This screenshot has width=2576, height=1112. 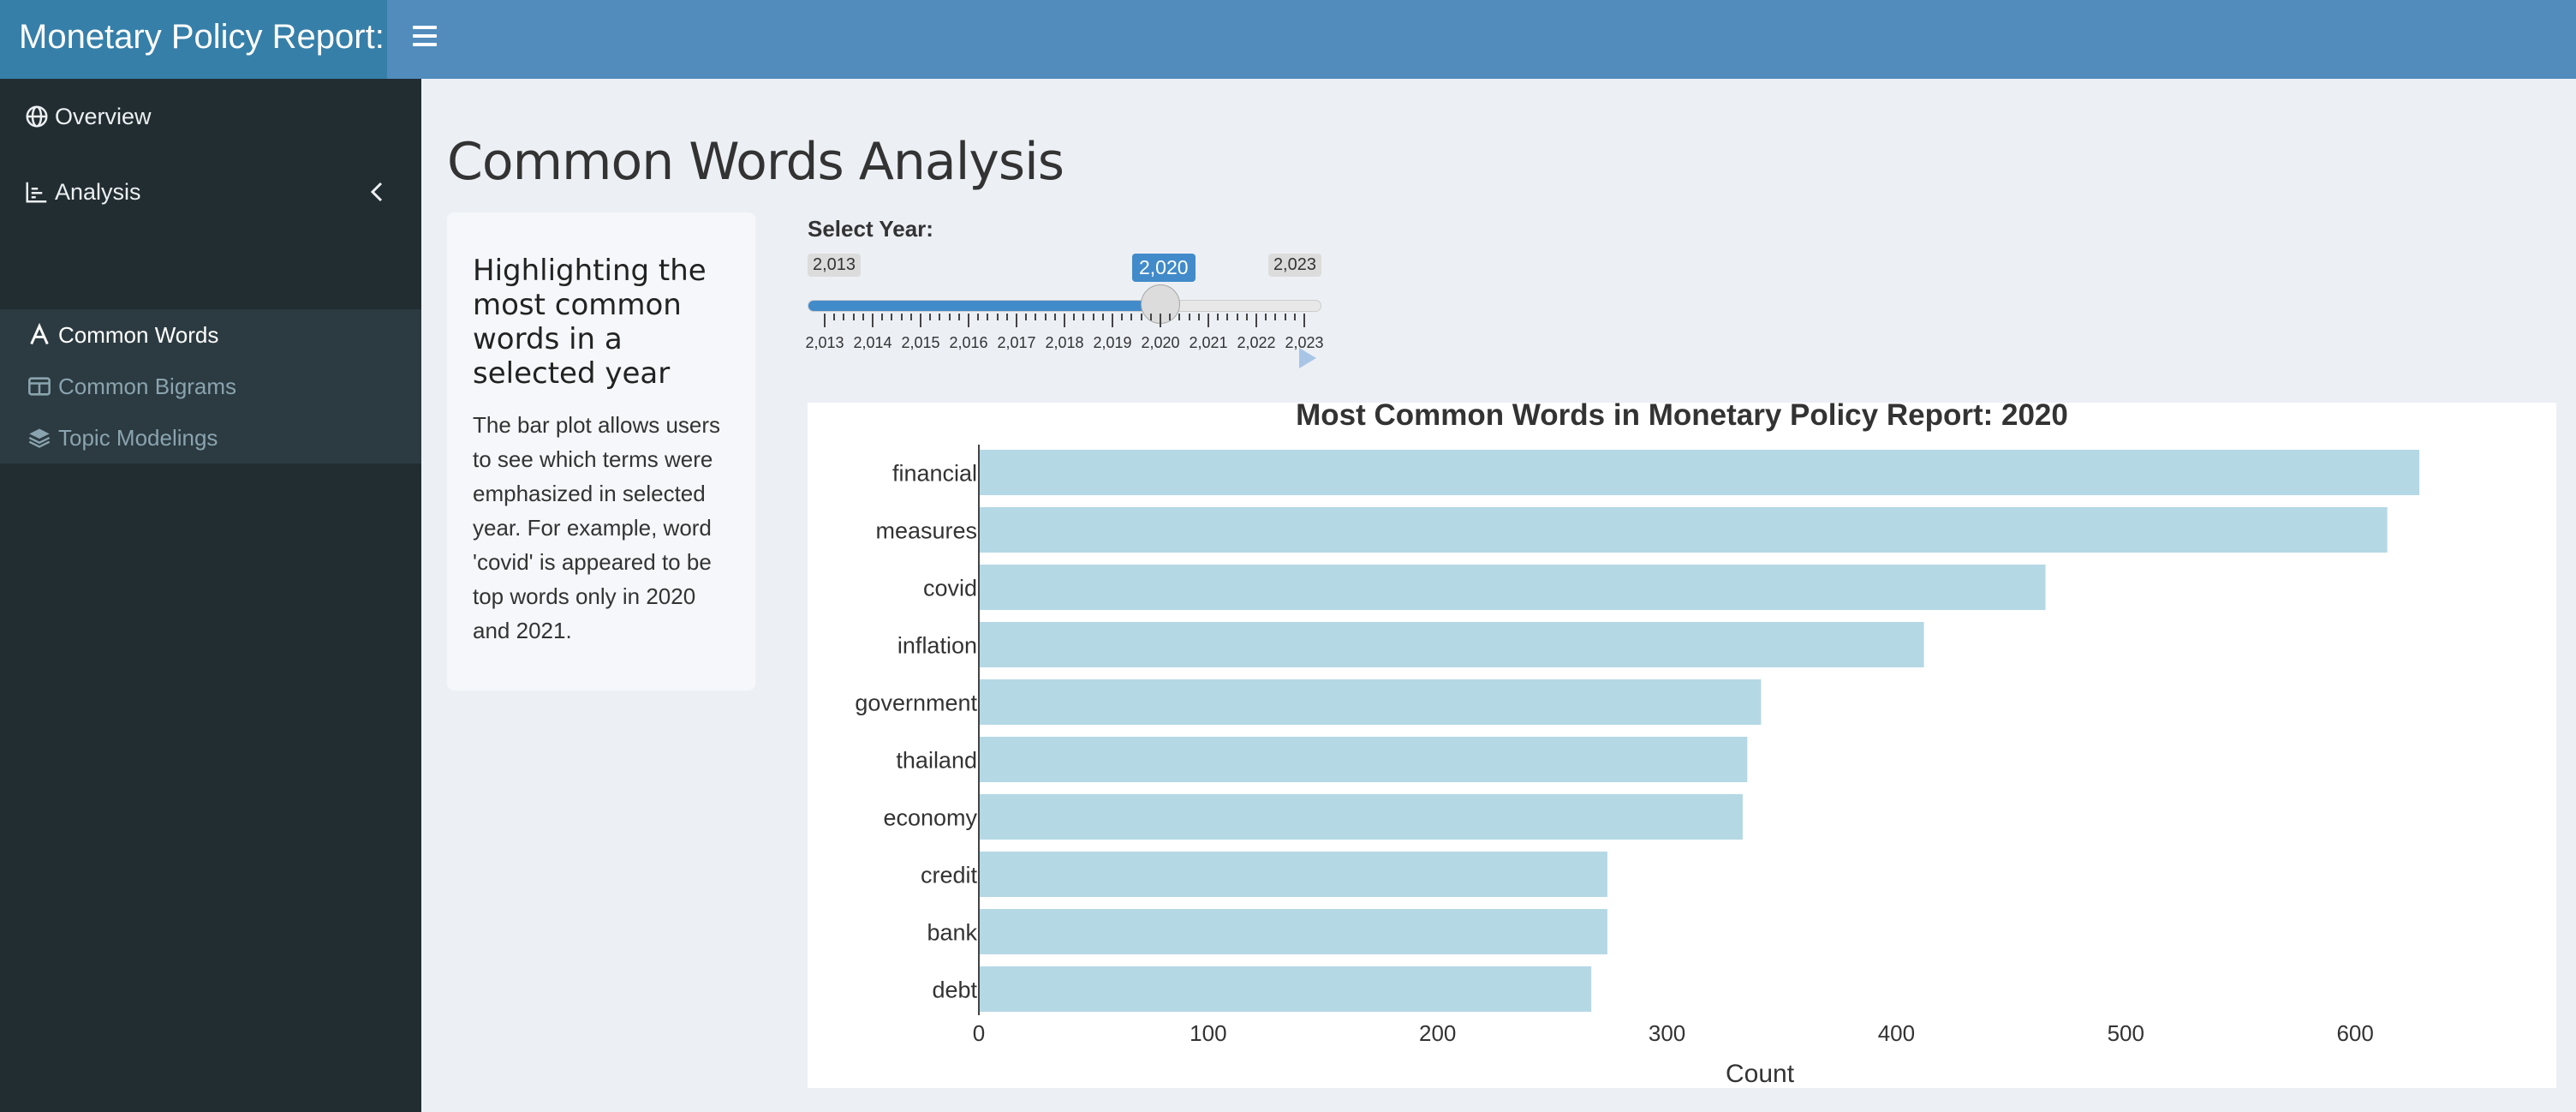 What do you see at coordinates (916, 703) in the screenshot?
I see `y-tick-label: government` at bounding box center [916, 703].